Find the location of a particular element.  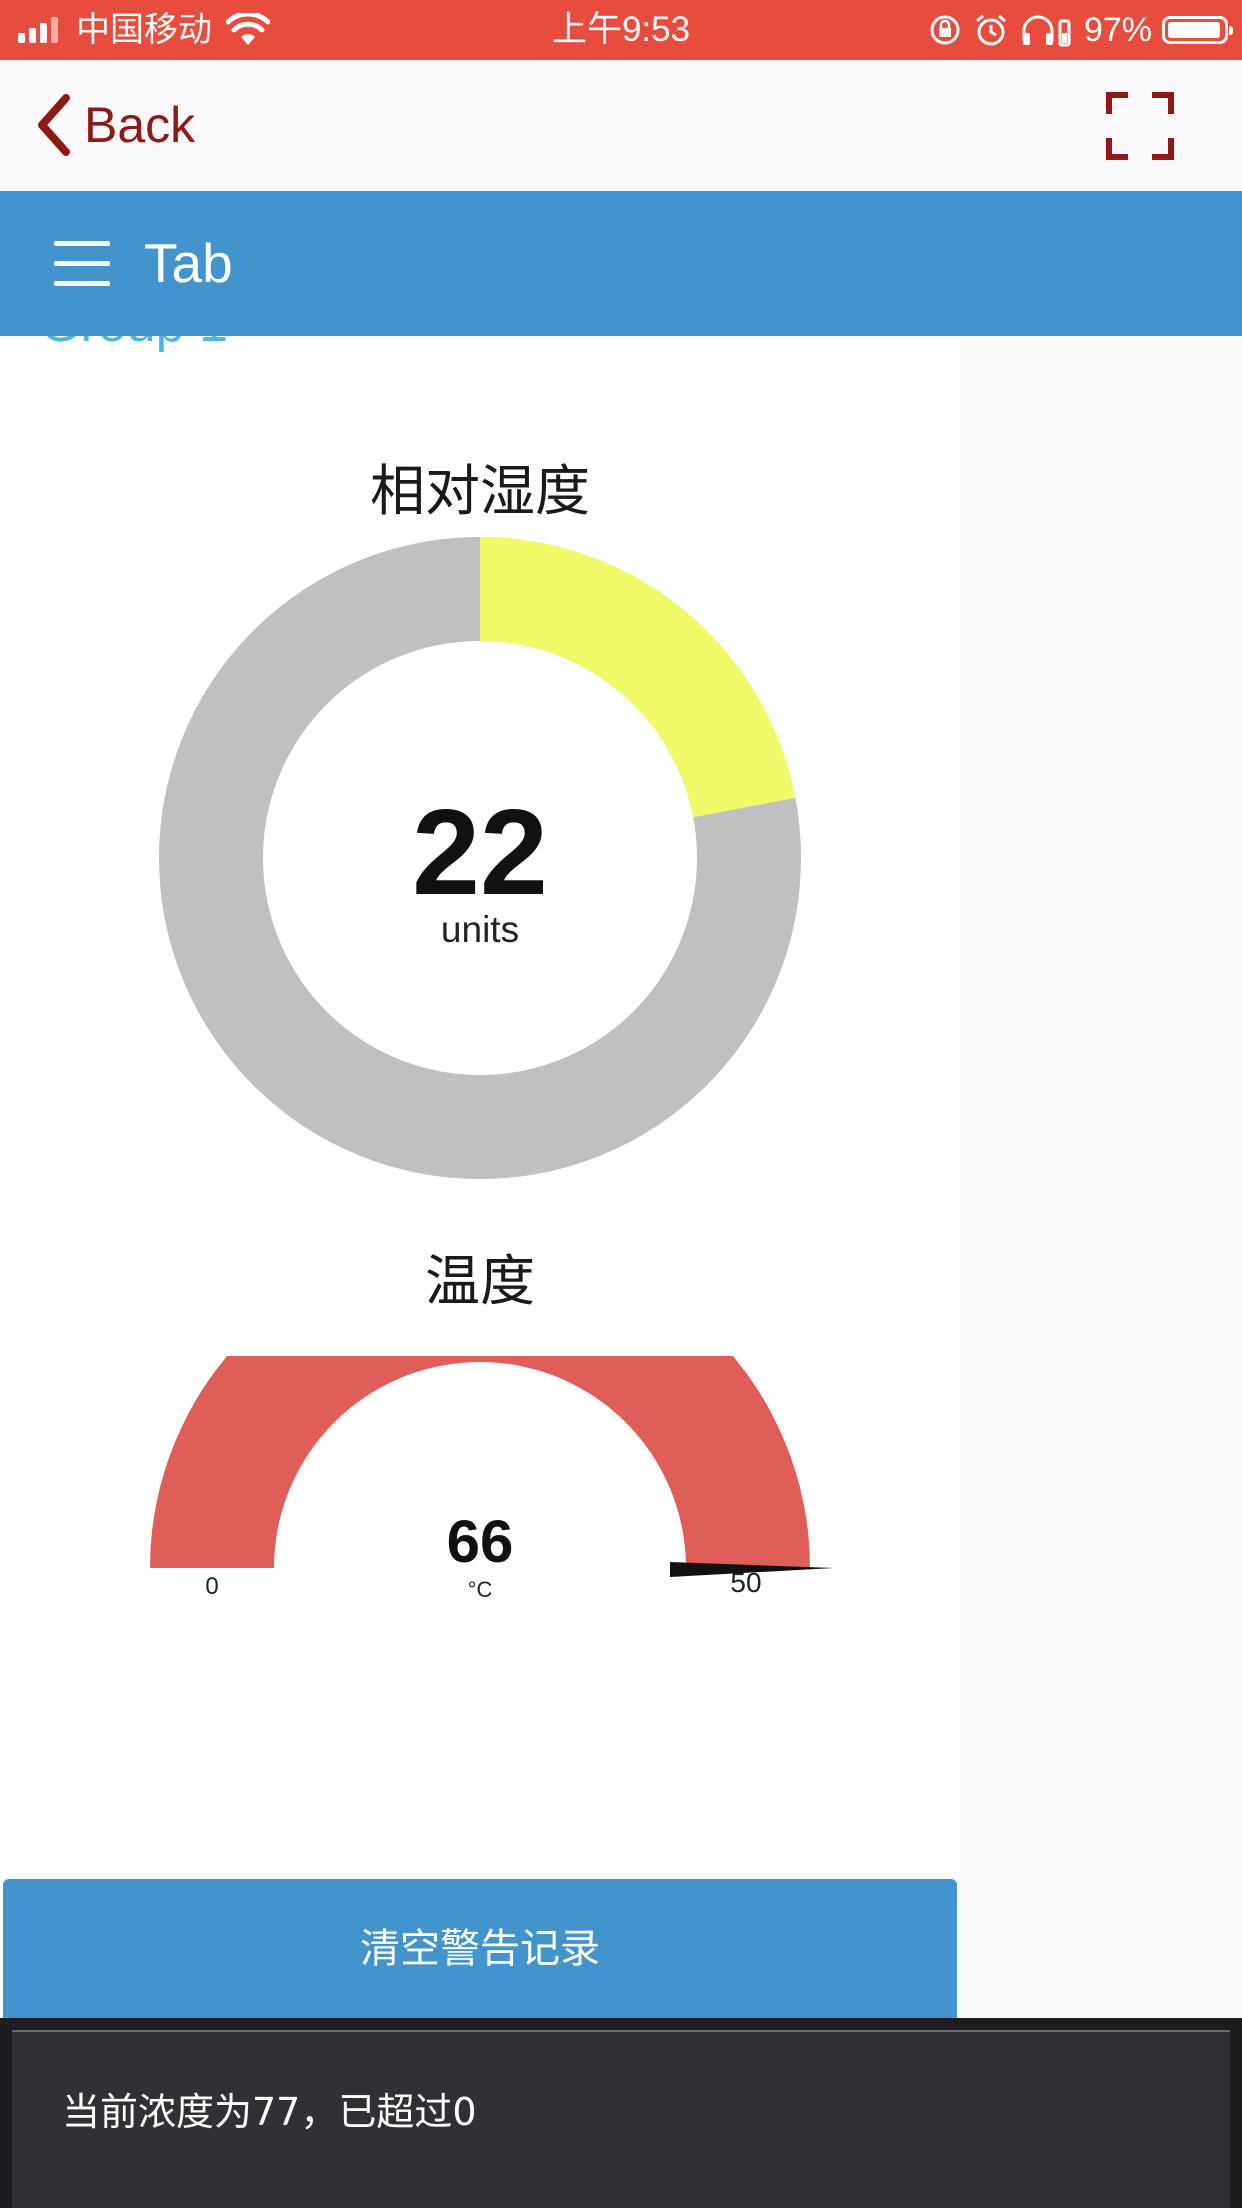

clear-alerts-button: 清空警告记录 is located at coordinates (480, 1954).